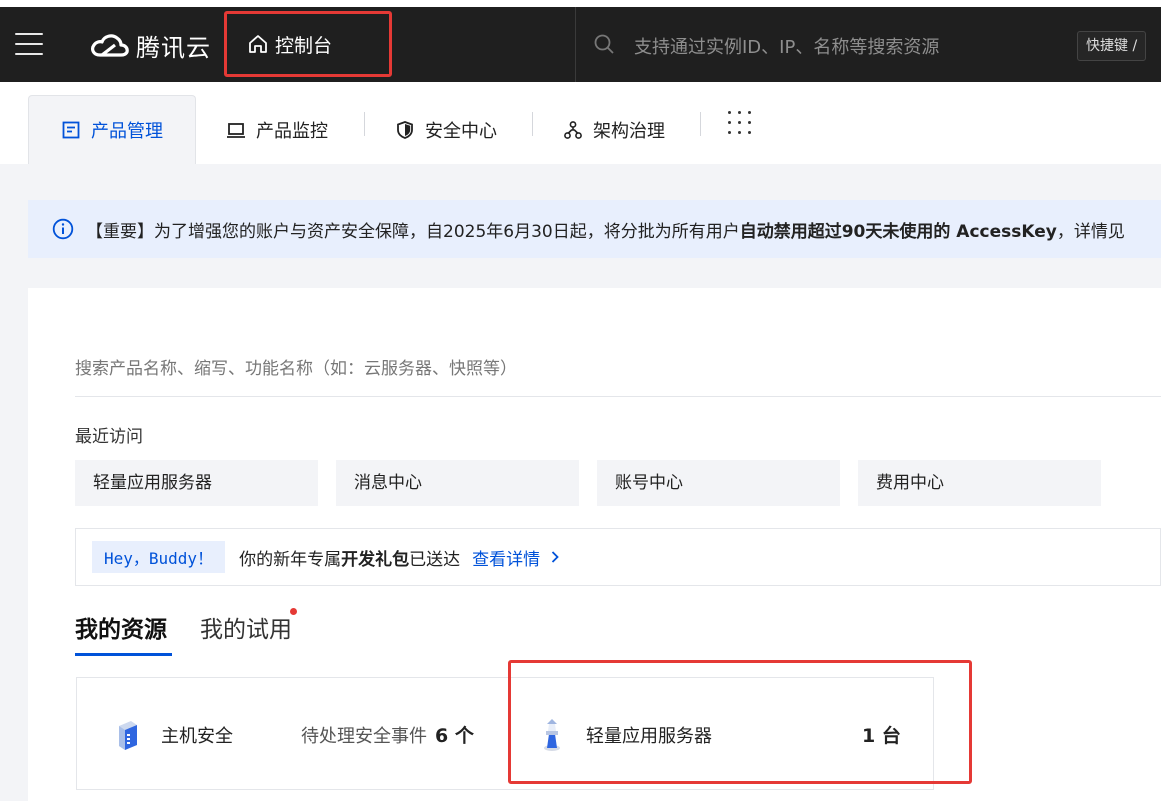 The image size is (1161, 801). I want to click on promo-badge: Hey，Buddy！, so click(159, 557).